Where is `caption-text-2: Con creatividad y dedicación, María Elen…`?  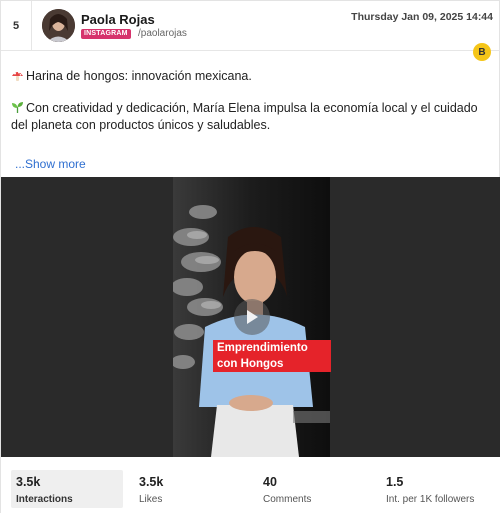 caption-text-2: Con creatividad y dedicación, María Elen… is located at coordinates (244, 116).